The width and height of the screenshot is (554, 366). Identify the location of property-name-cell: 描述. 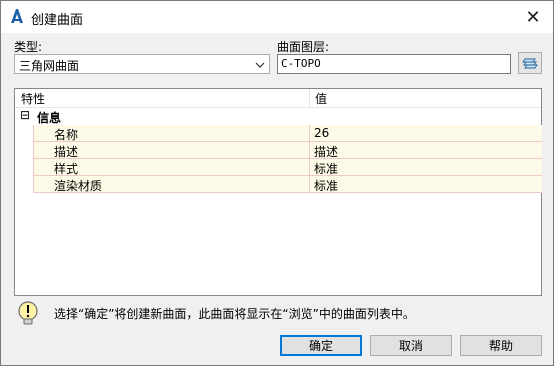
(171, 150).